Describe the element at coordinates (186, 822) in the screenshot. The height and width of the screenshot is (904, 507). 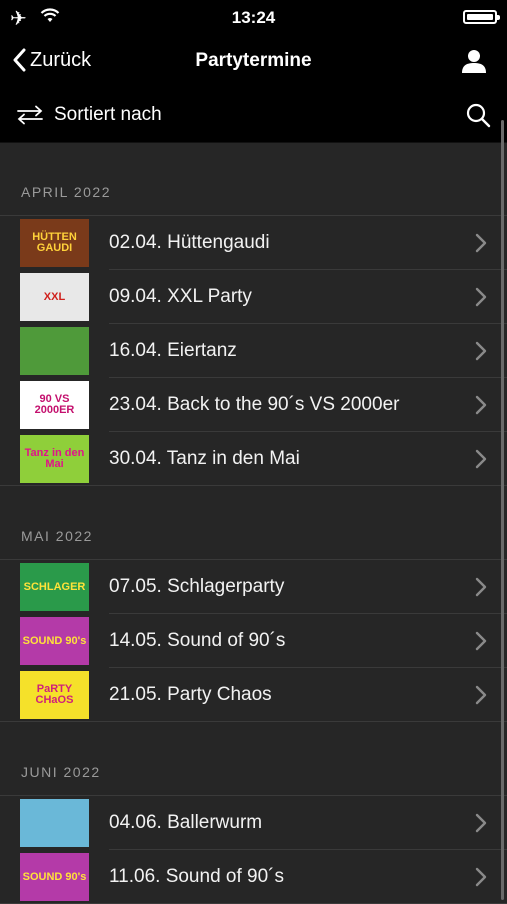
I see `event-label: 04.06. Ballerwurm` at that location.